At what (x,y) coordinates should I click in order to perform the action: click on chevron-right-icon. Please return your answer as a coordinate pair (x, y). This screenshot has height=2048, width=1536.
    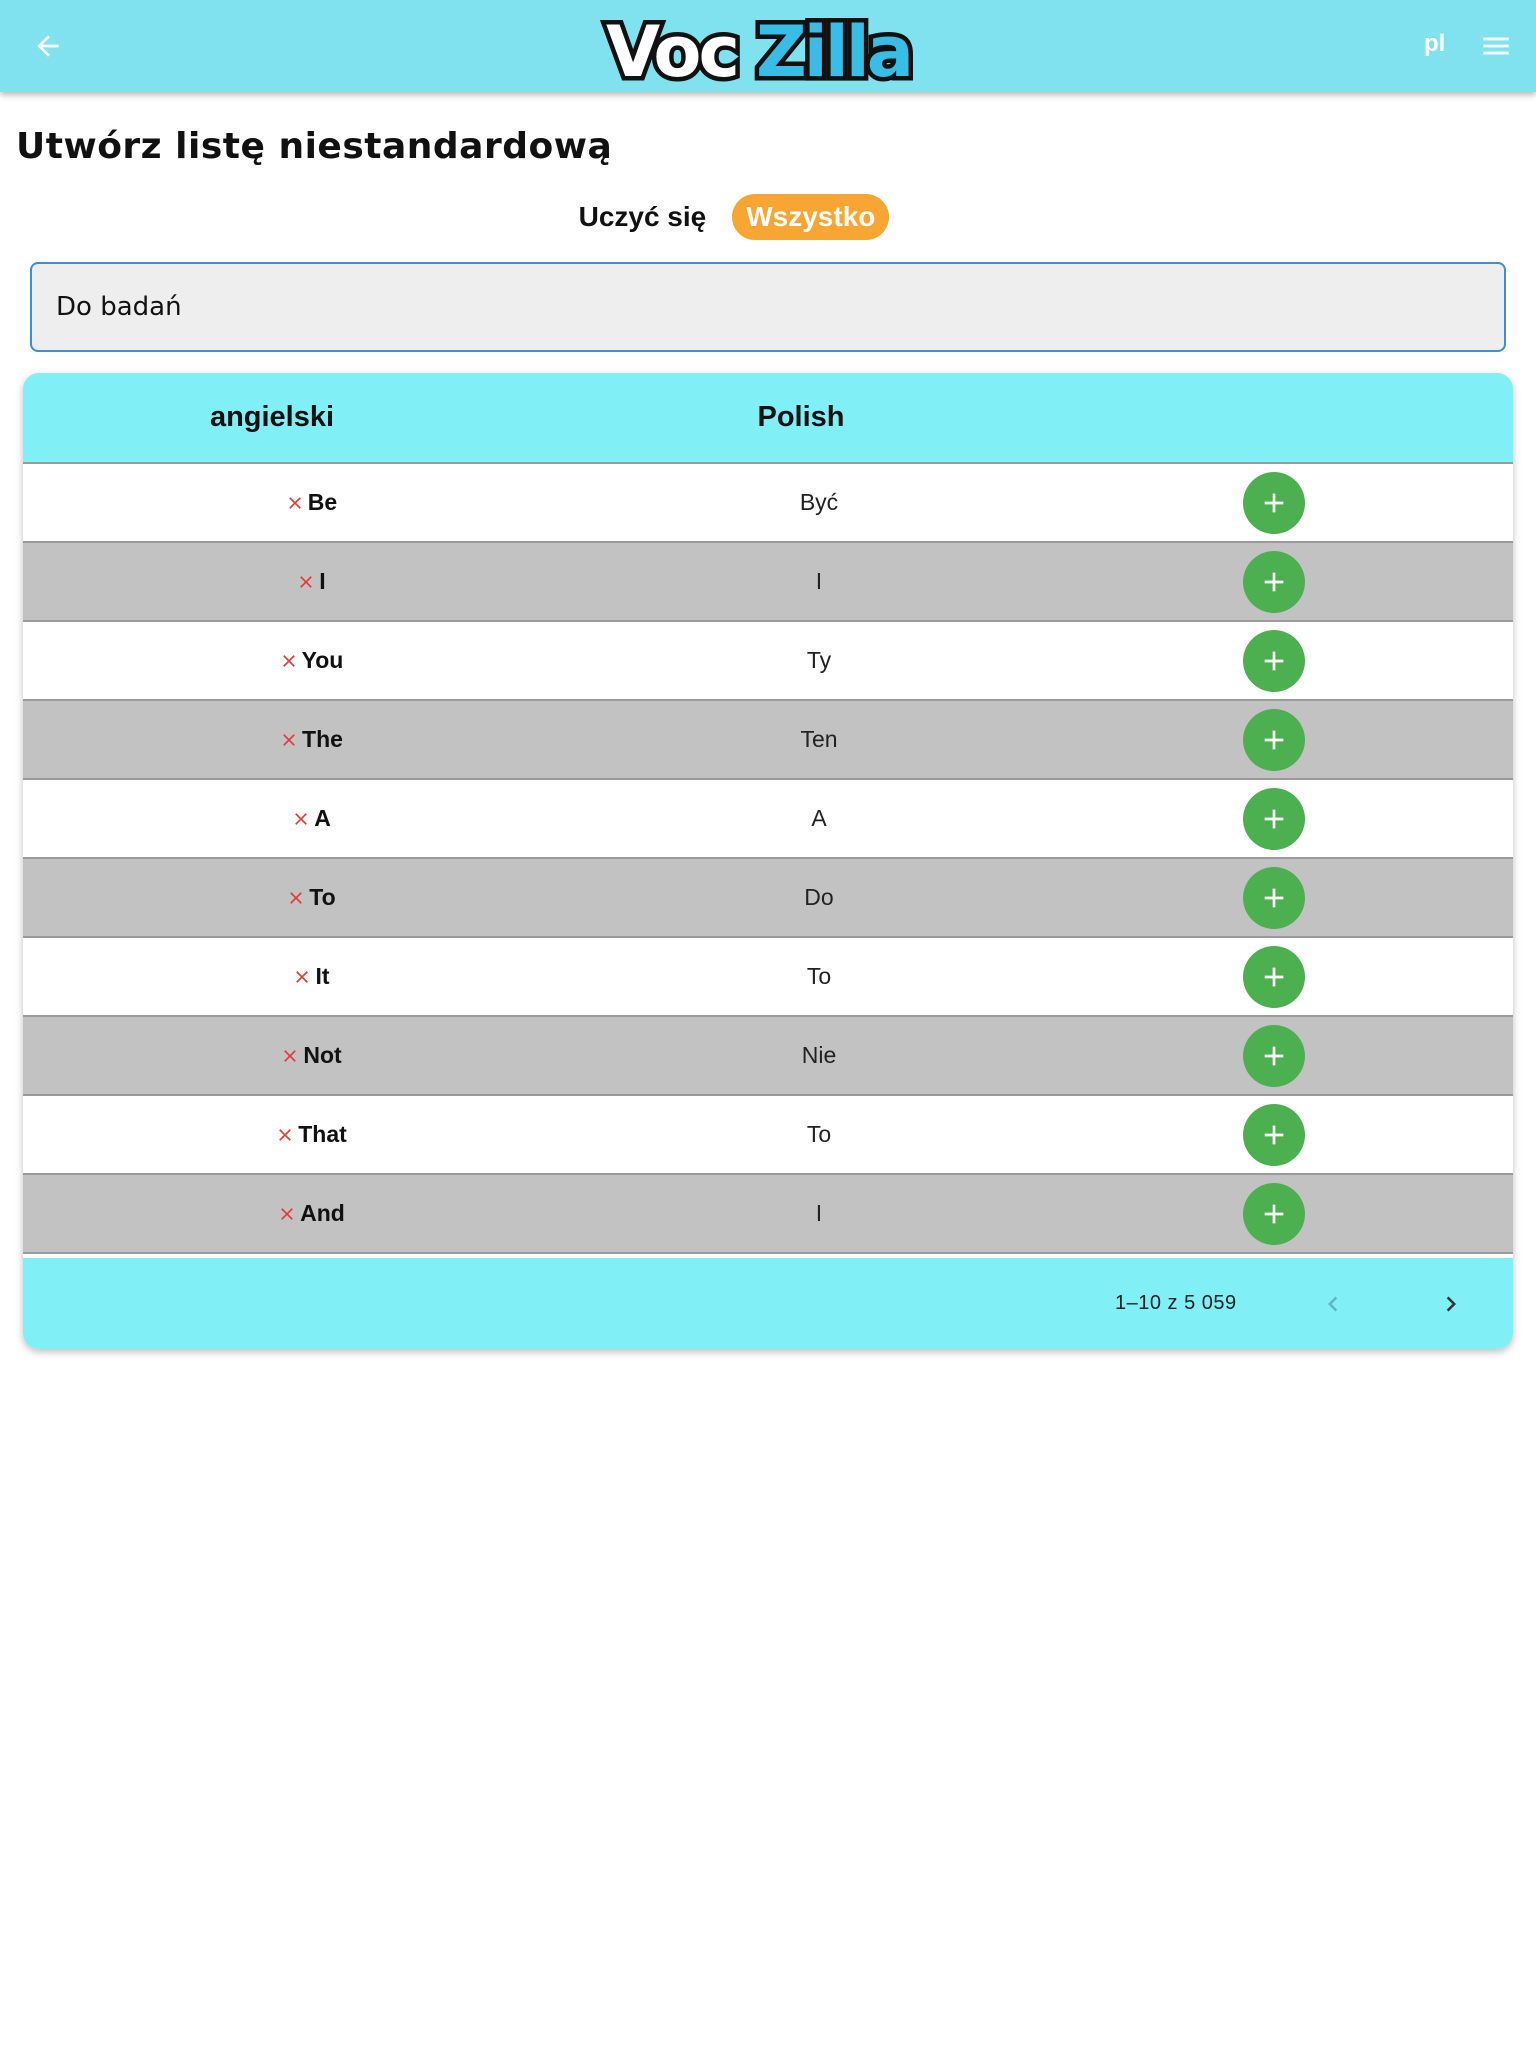
    Looking at the image, I should click on (1451, 1304).